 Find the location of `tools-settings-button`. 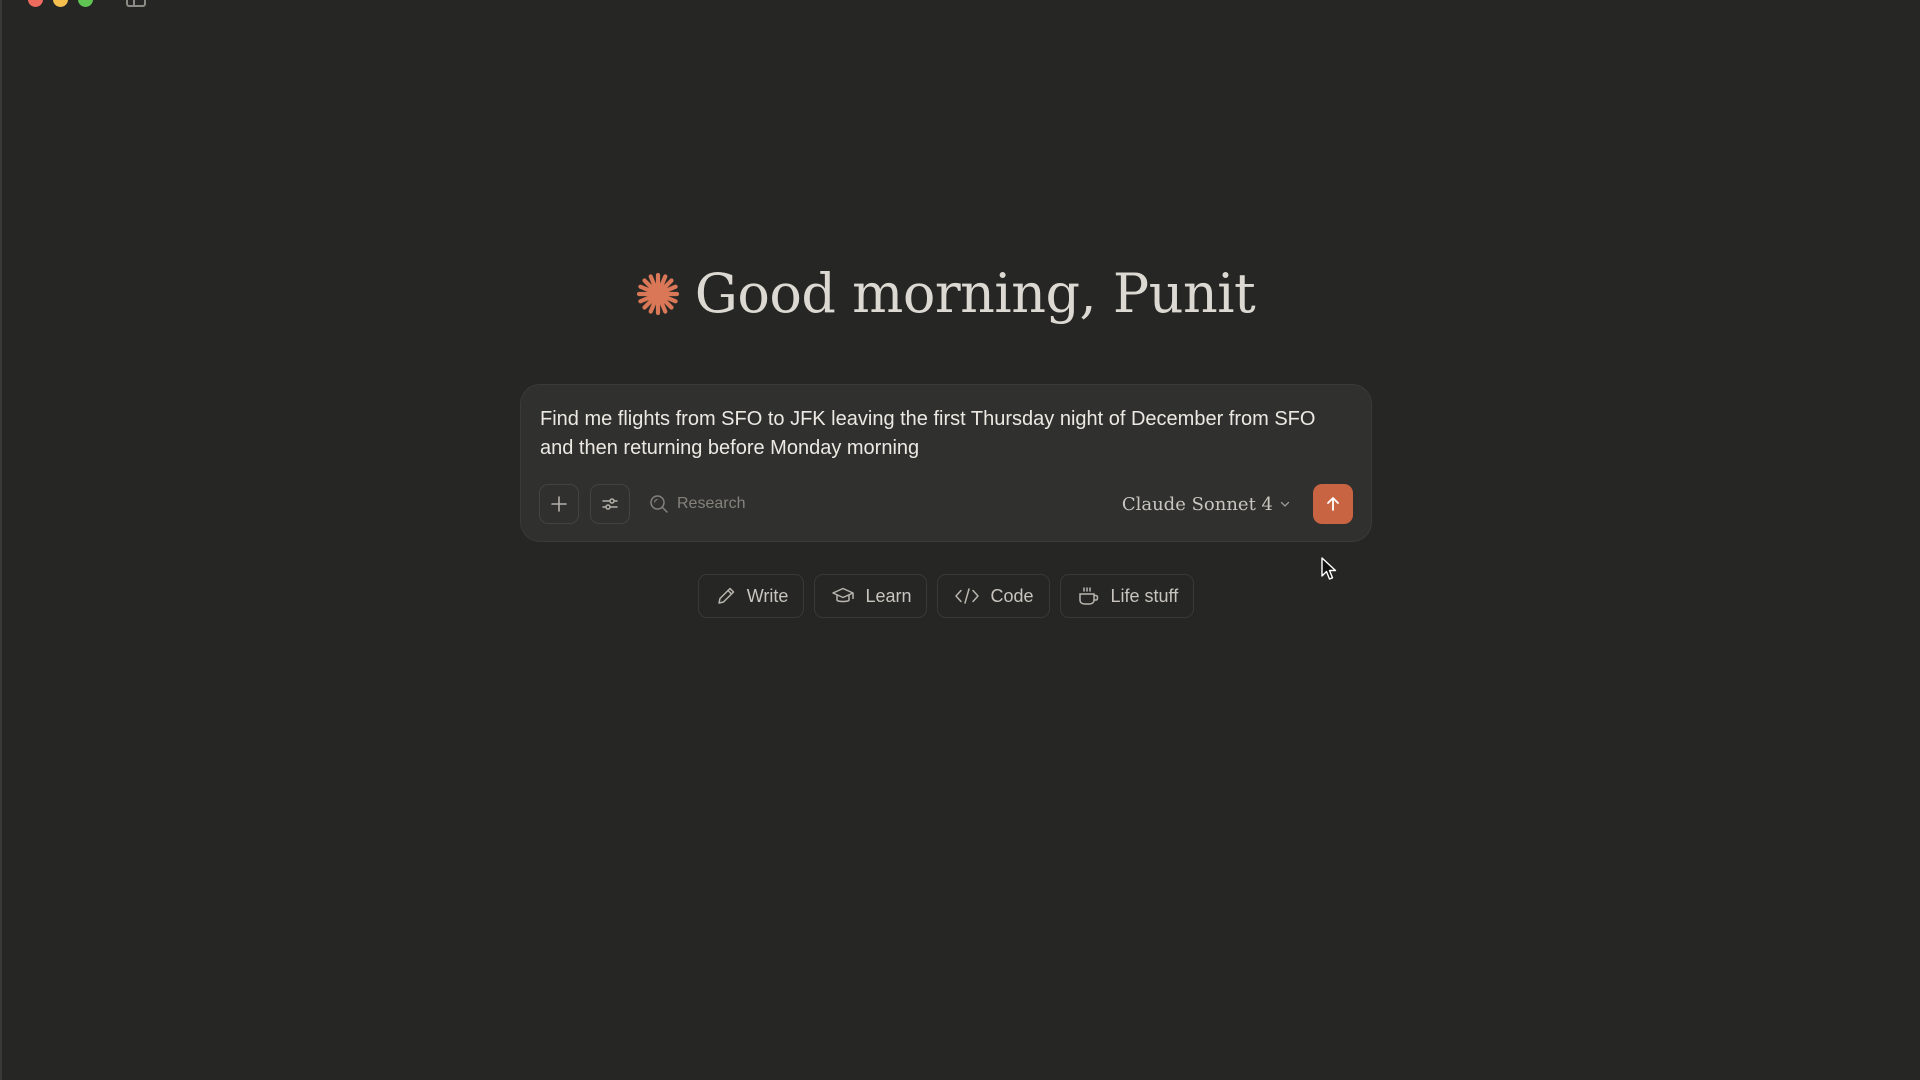

tools-settings-button is located at coordinates (610, 504).